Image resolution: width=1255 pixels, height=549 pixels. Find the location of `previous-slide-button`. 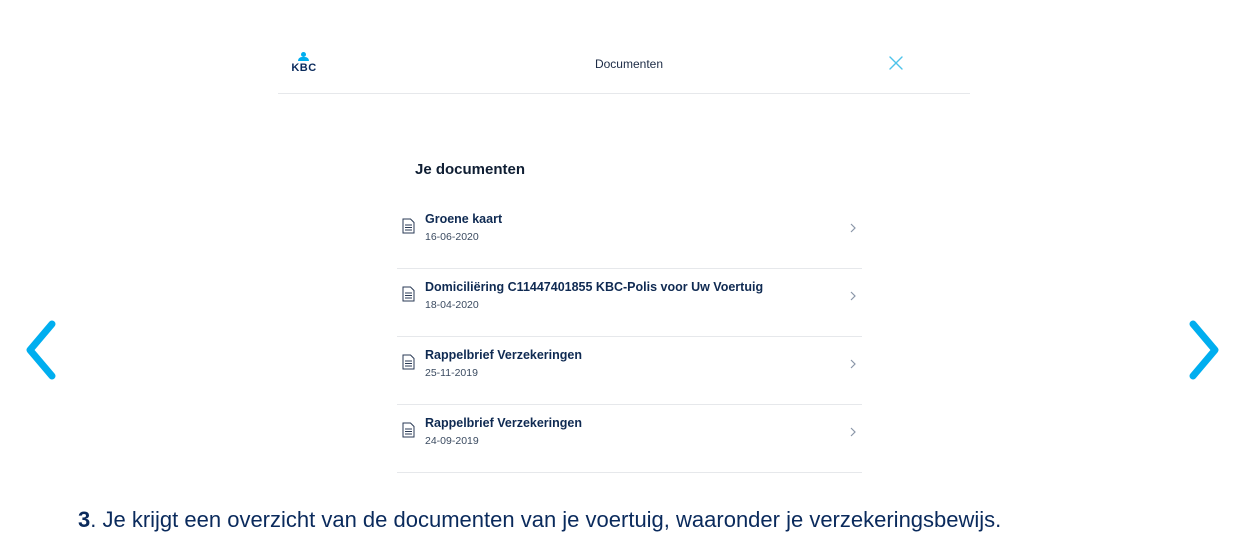

previous-slide-button is located at coordinates (40, 350).